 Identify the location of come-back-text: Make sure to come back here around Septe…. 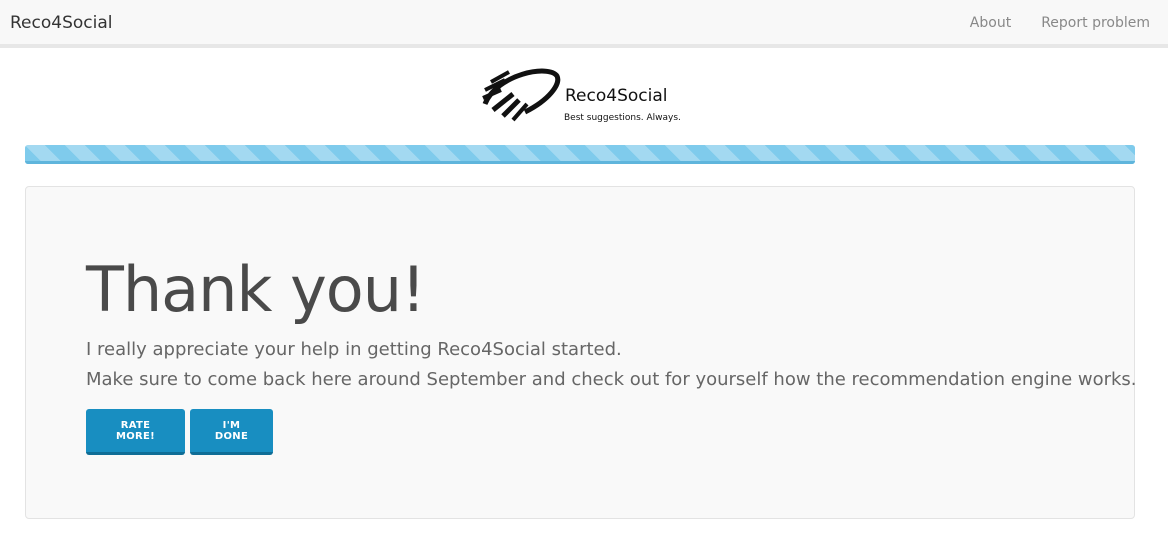
(611, 379).